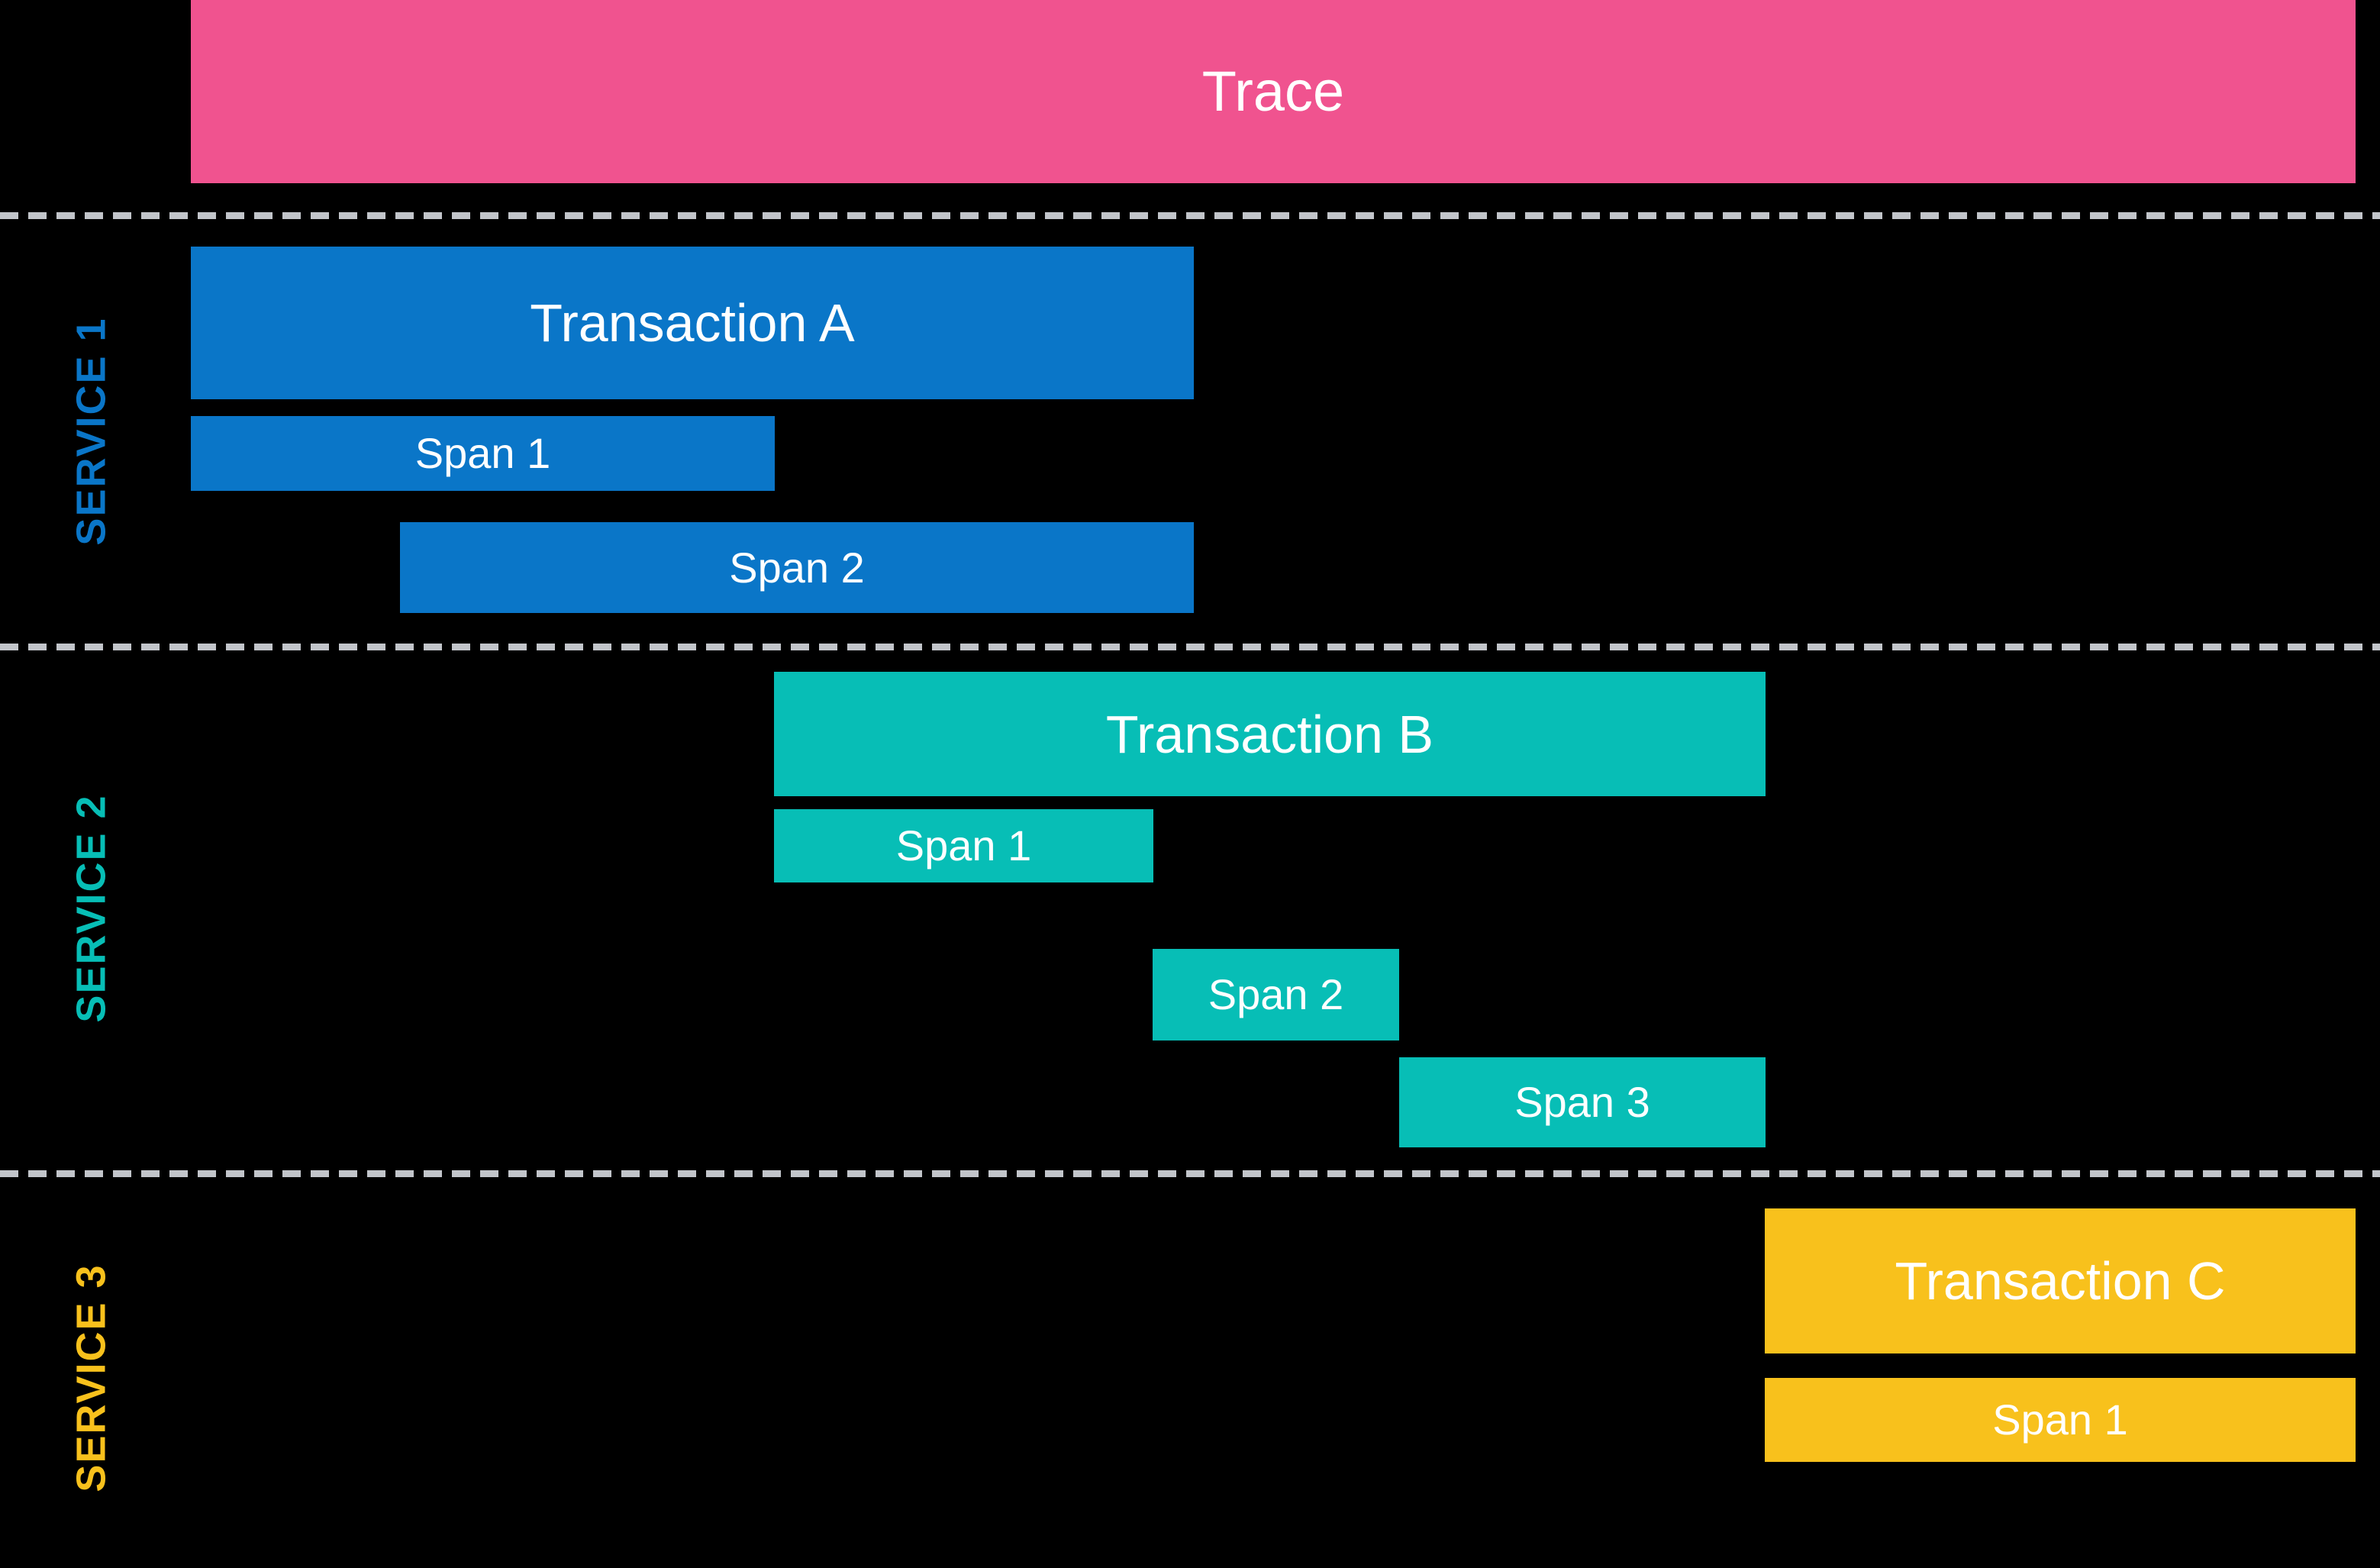 The height and width of the screenshot is (1568, 2380). I want to click on service-label-1: SERVICE 1, so click(91, 431).